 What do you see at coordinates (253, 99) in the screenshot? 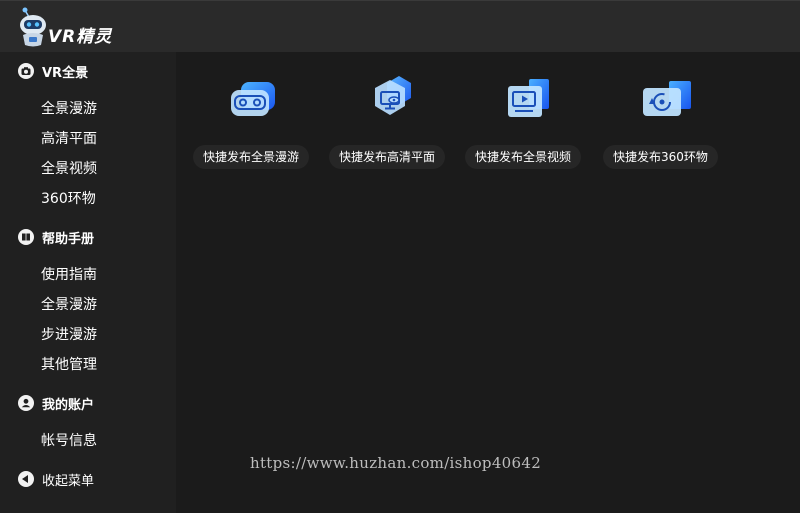
I see `vr-headset-icon` at bounding box center [253, 99].